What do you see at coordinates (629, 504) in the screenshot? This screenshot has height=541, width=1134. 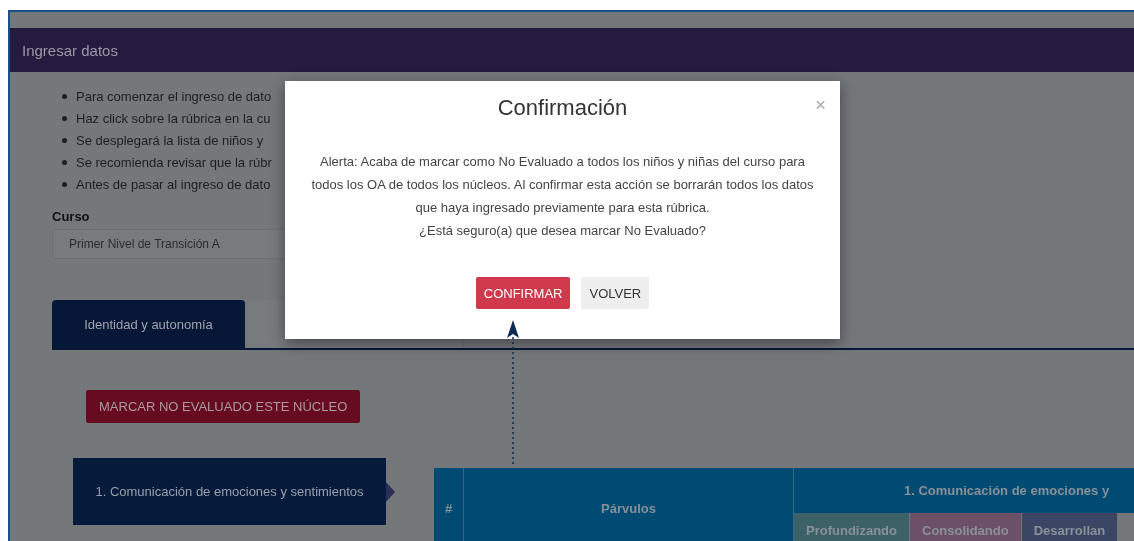 I see `column-header: Párvulos` at bounding box center [629, 504].